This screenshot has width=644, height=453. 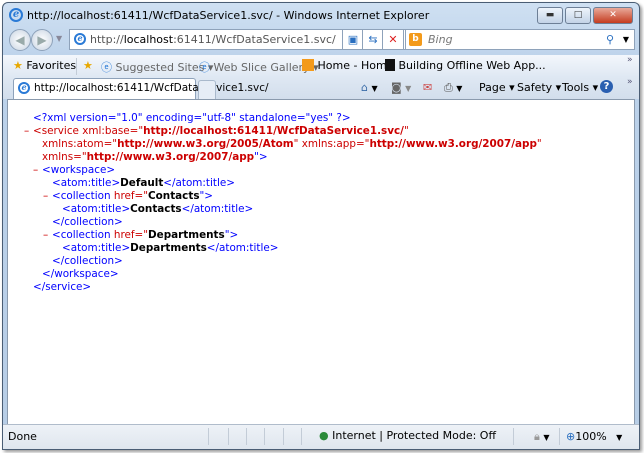 What do you see at coordinates (18, 65) in the screenshot?
I see `star-icon: ★` at bounding box center [18, 65].